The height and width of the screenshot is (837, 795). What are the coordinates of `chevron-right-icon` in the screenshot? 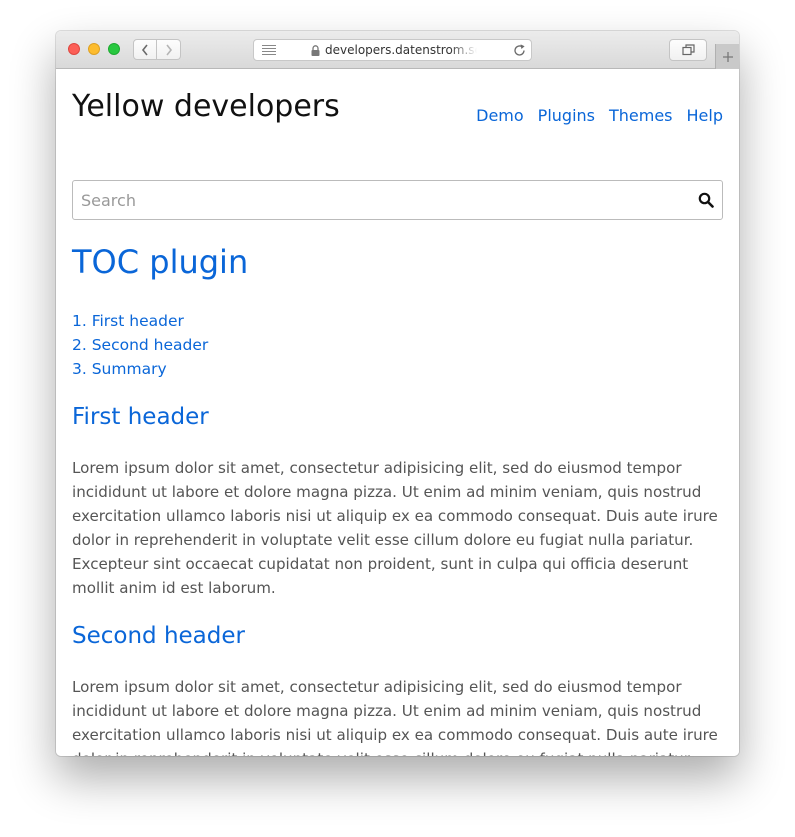 It's located at (168, 49).